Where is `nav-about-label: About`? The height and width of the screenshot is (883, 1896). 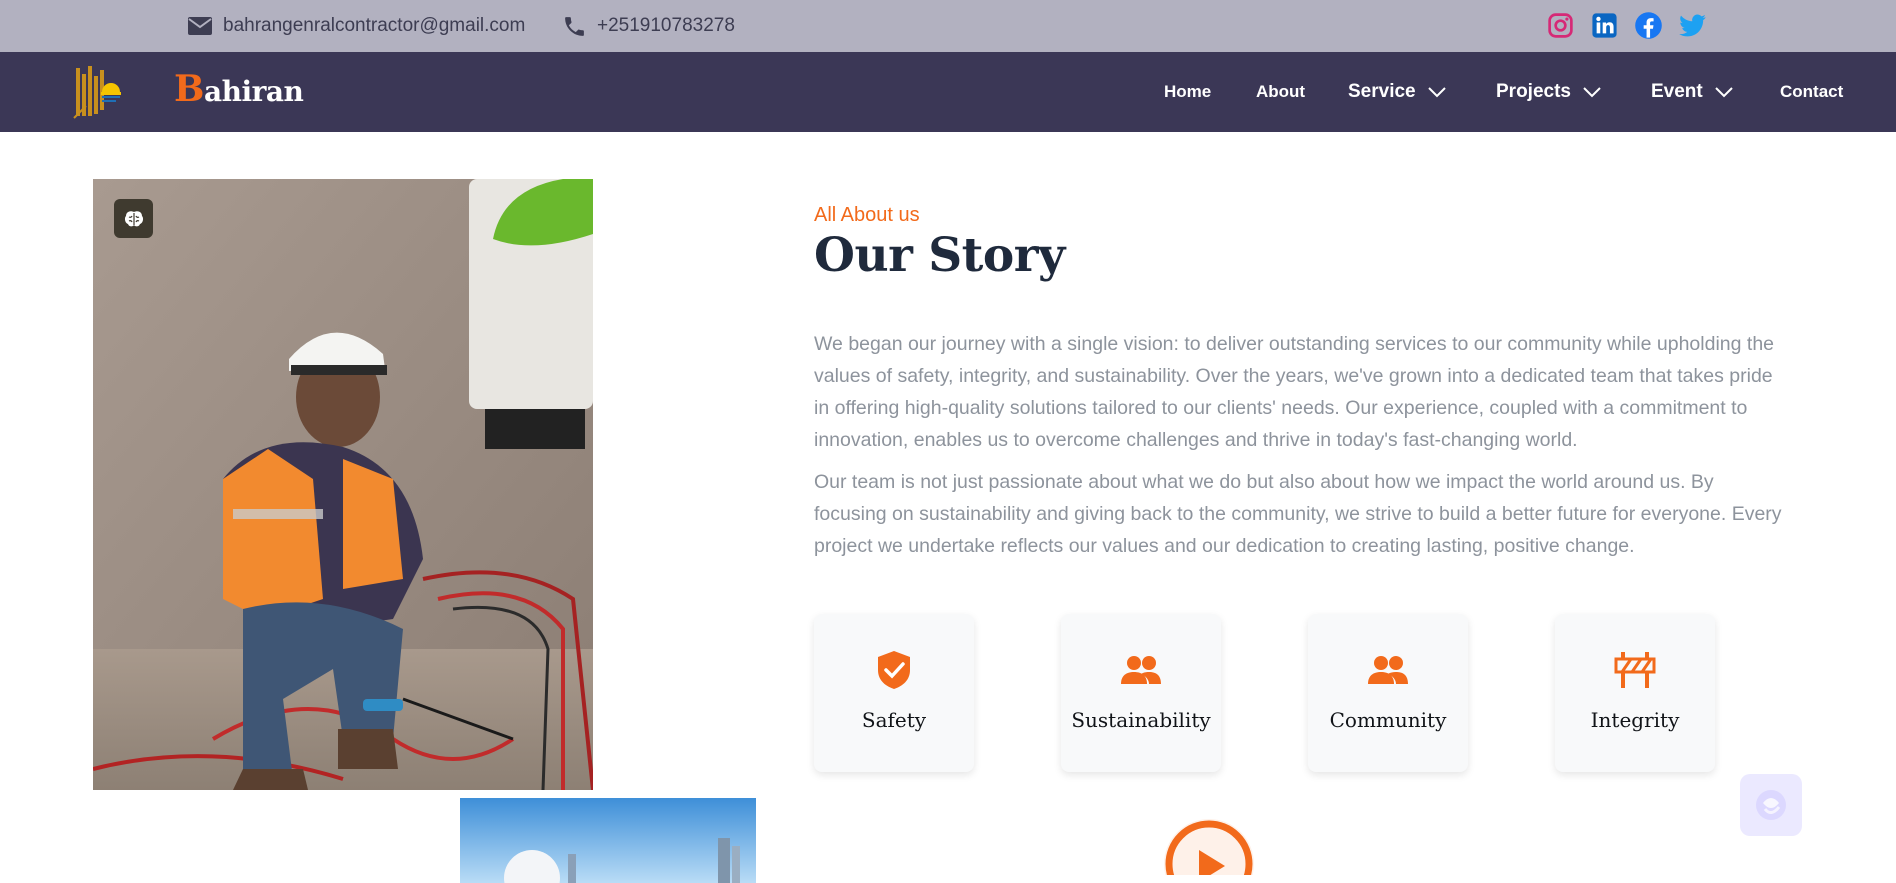 nav-about-label: About is located at coordinates (1281, 91).